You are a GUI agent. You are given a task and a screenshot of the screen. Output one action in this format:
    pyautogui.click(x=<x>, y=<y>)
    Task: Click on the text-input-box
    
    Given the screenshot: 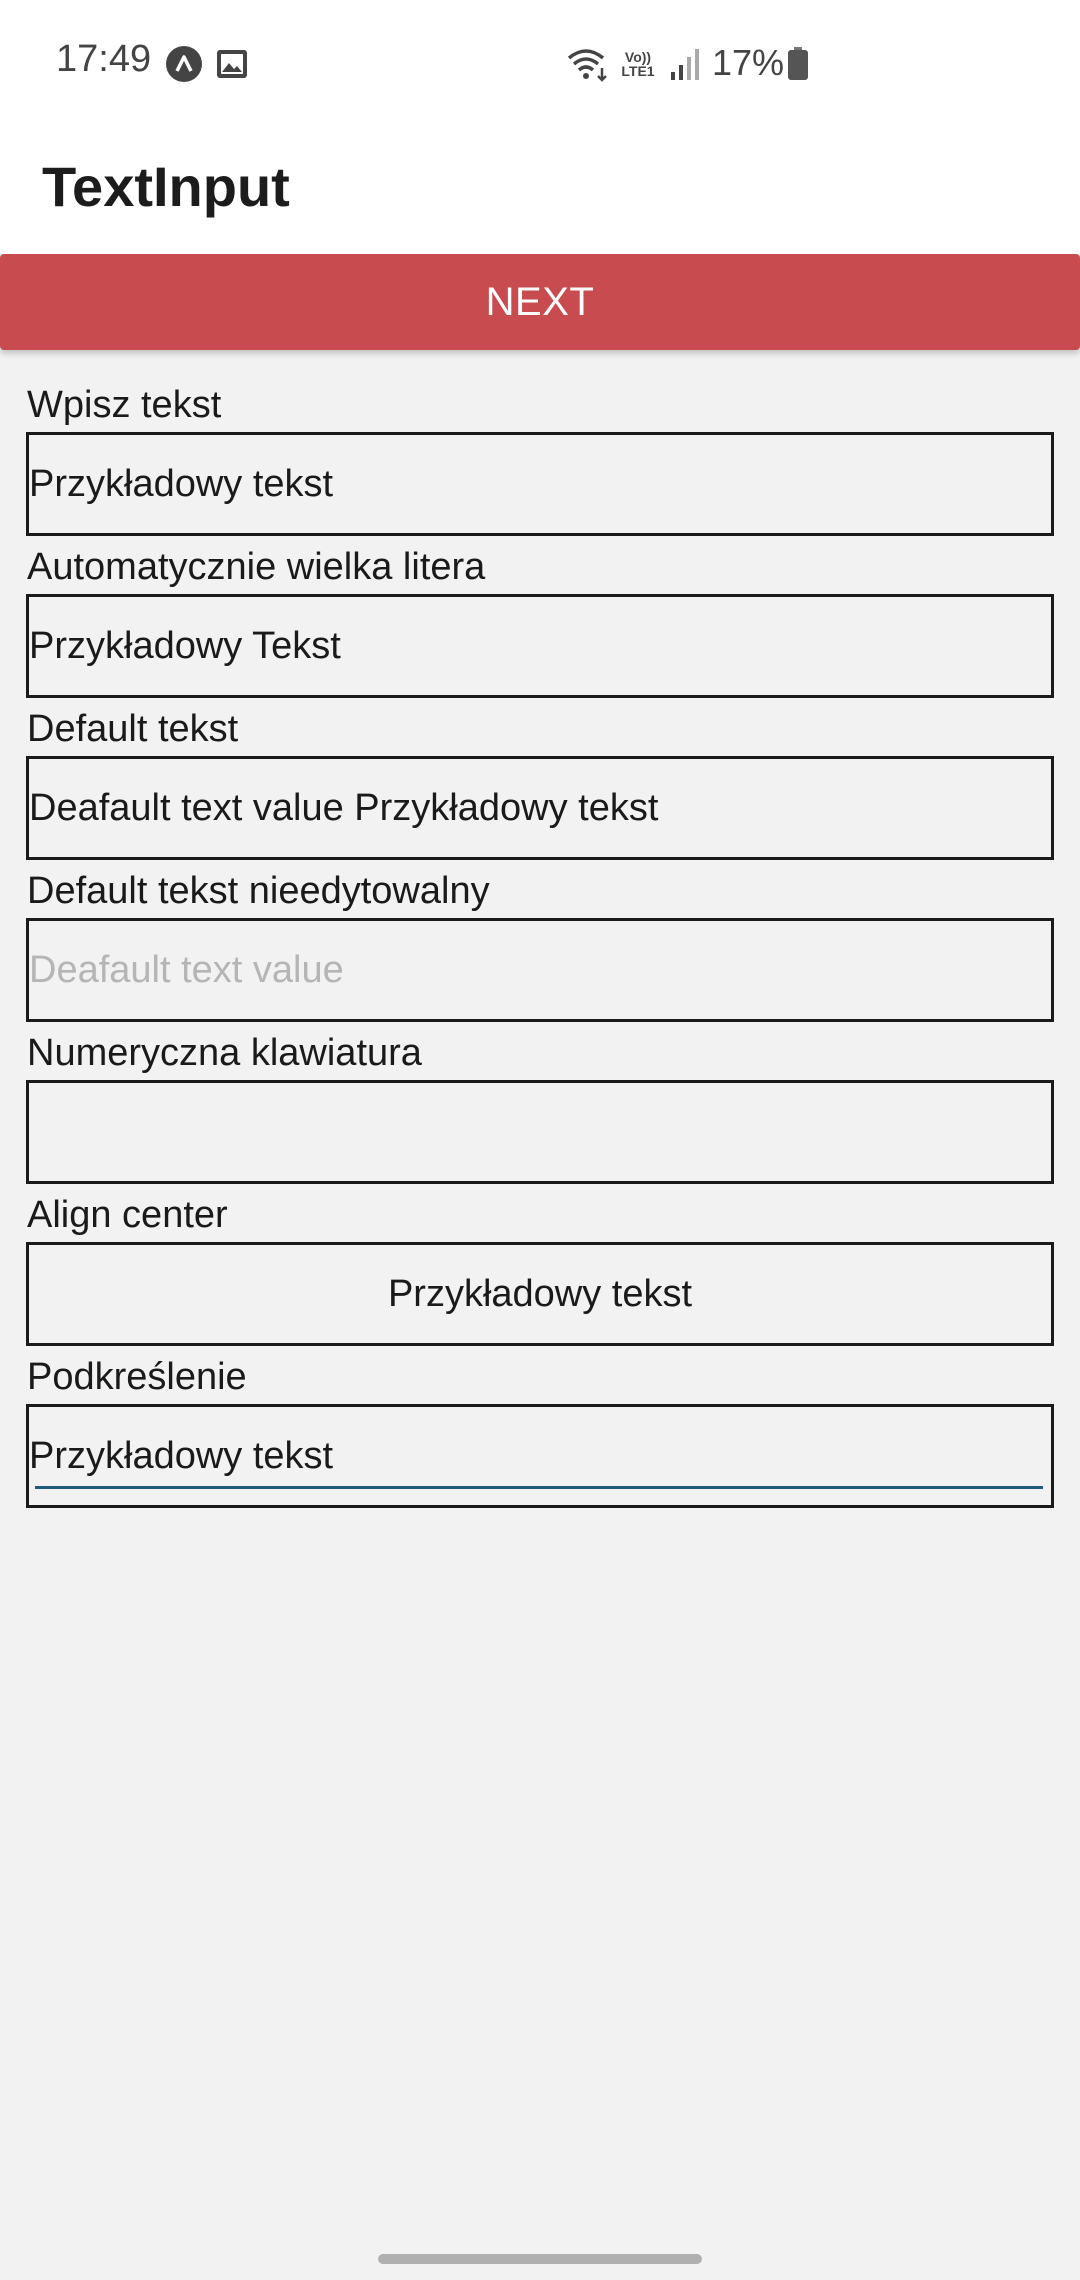 What is the action you would take?
    pyautogui.click(x=540, y=484)
    